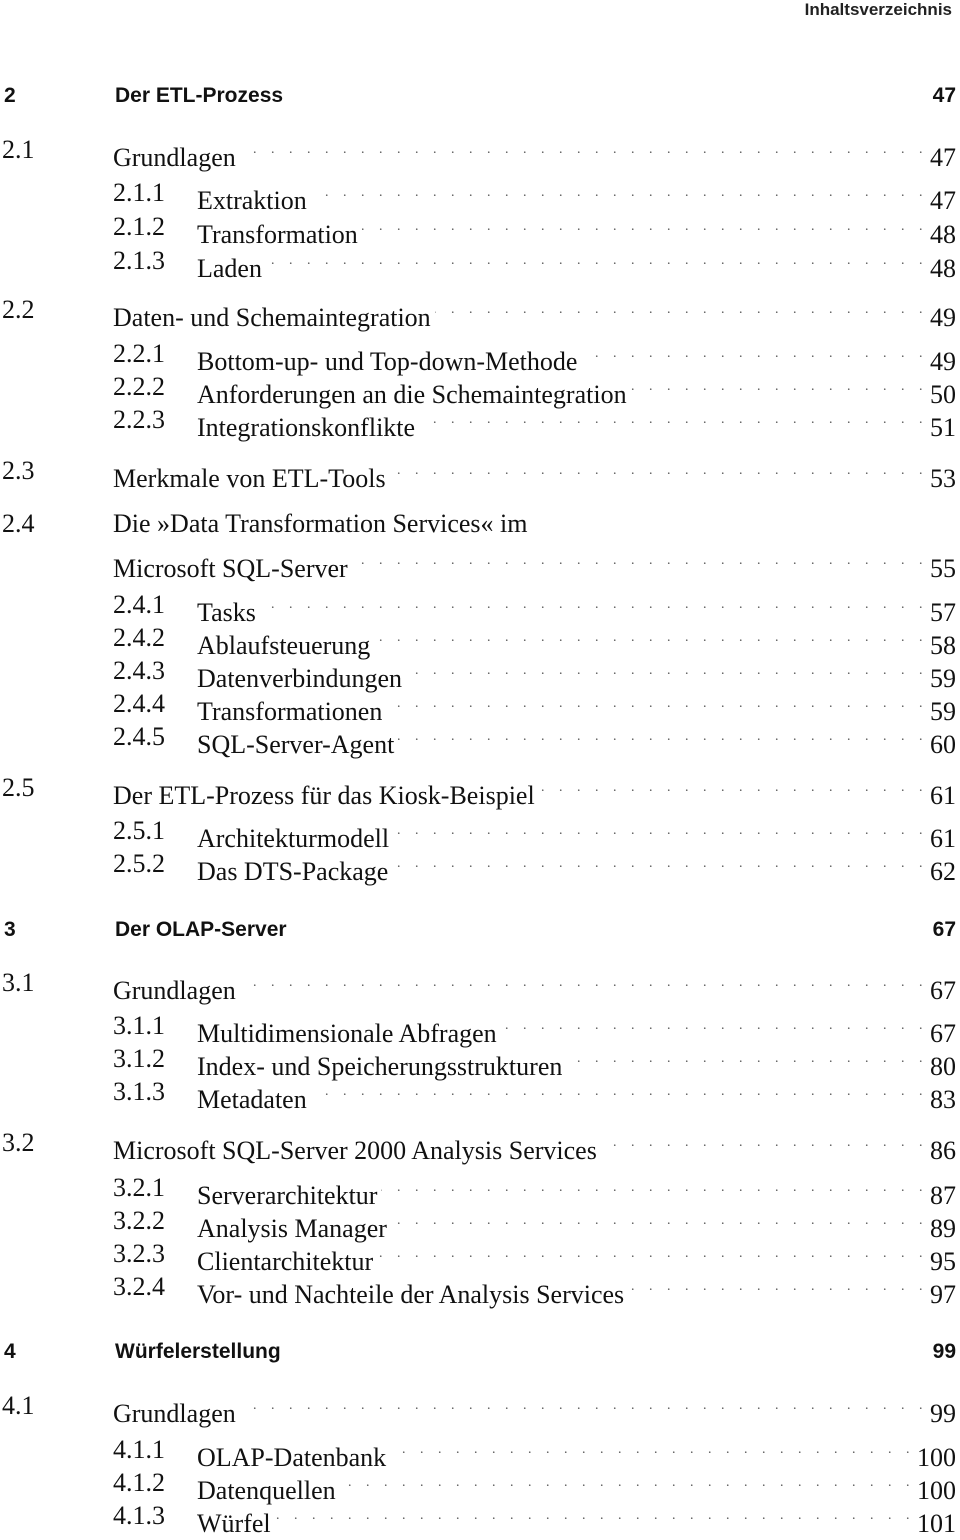  I want to click on entry-number: 2.5.2, so click(139, 863).